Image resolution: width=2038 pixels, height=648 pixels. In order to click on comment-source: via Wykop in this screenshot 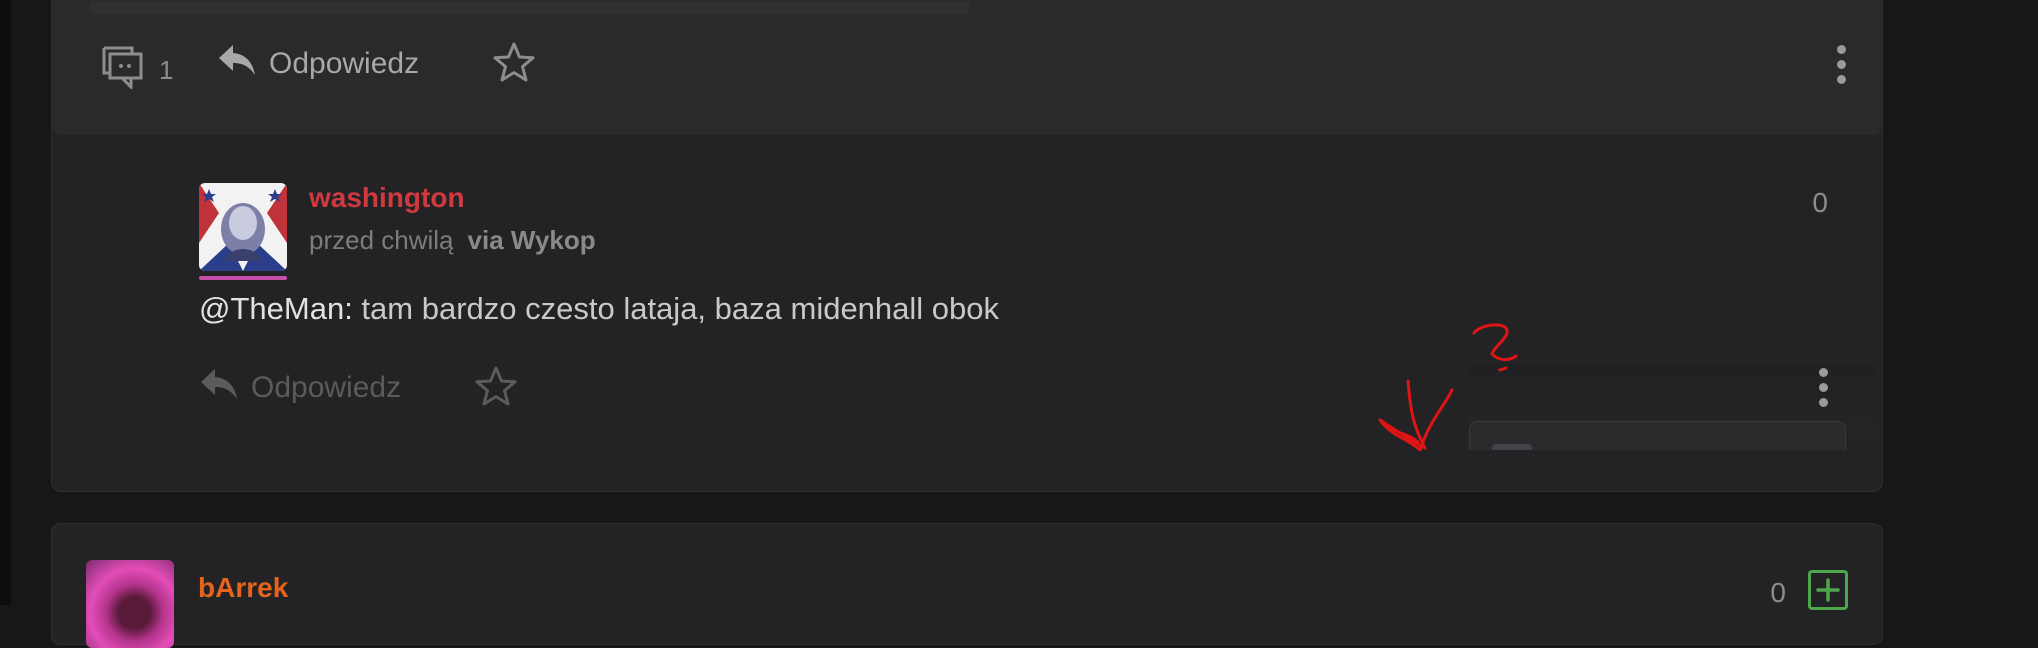, I will do `click(532, 240)`.